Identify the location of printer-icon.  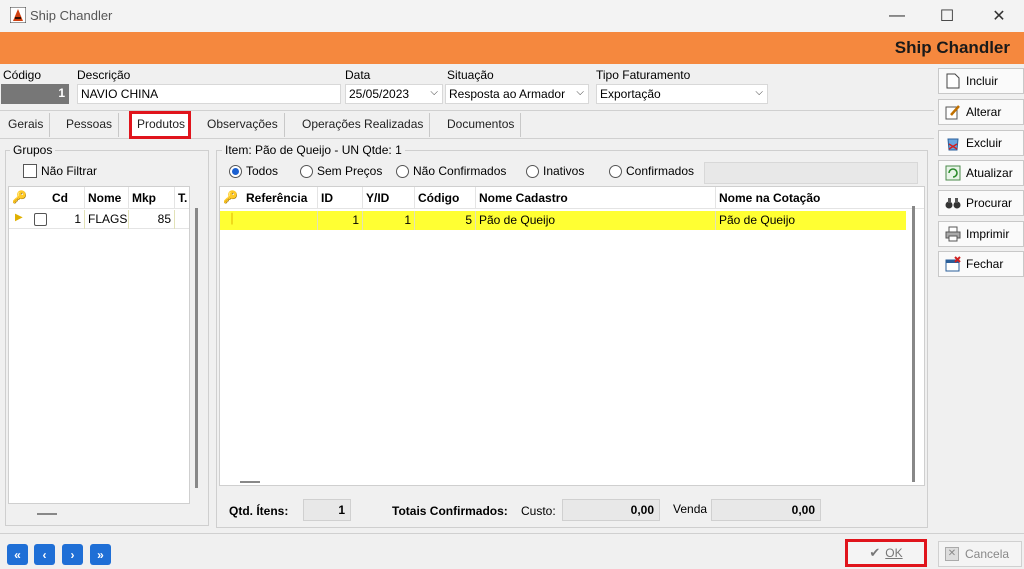
(953, 234).